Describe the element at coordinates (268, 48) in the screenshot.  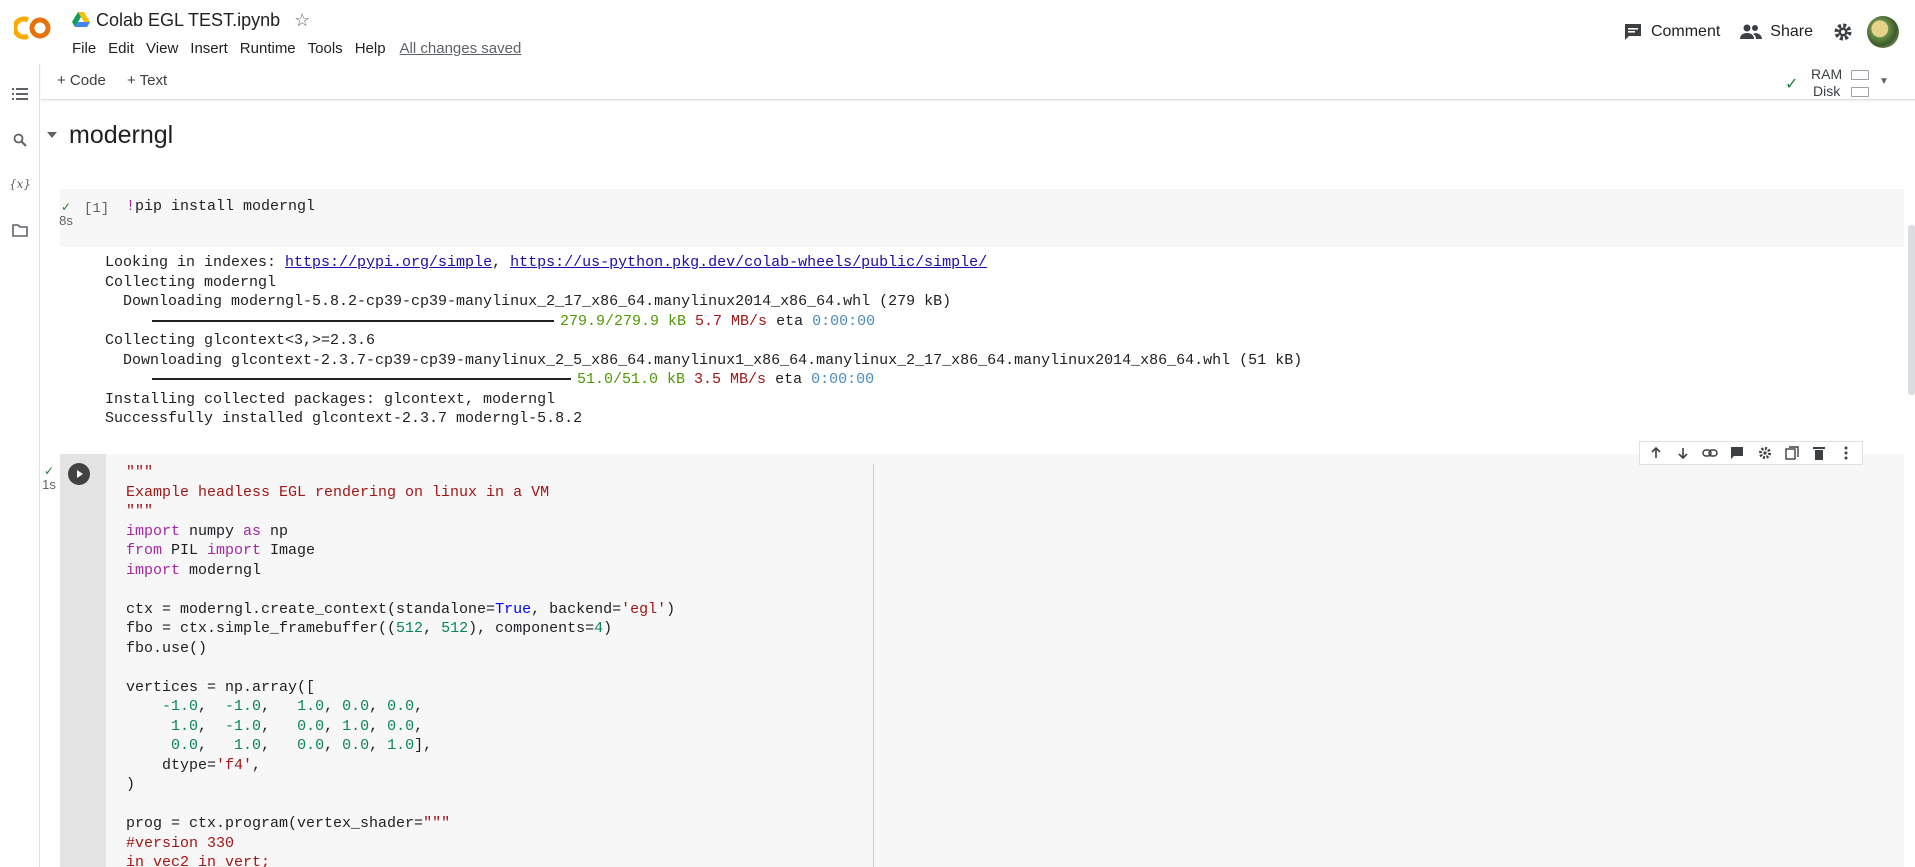
I see `menu-runtime: Runtime` at that location.